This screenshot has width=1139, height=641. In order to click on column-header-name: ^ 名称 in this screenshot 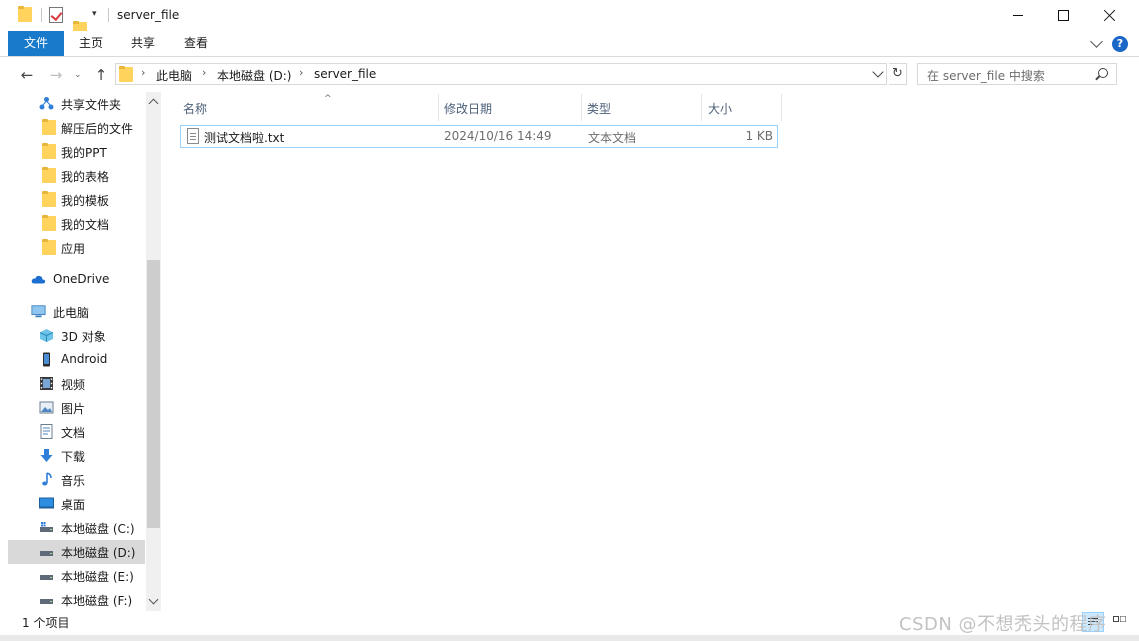, I will do `click(257, 107)`.